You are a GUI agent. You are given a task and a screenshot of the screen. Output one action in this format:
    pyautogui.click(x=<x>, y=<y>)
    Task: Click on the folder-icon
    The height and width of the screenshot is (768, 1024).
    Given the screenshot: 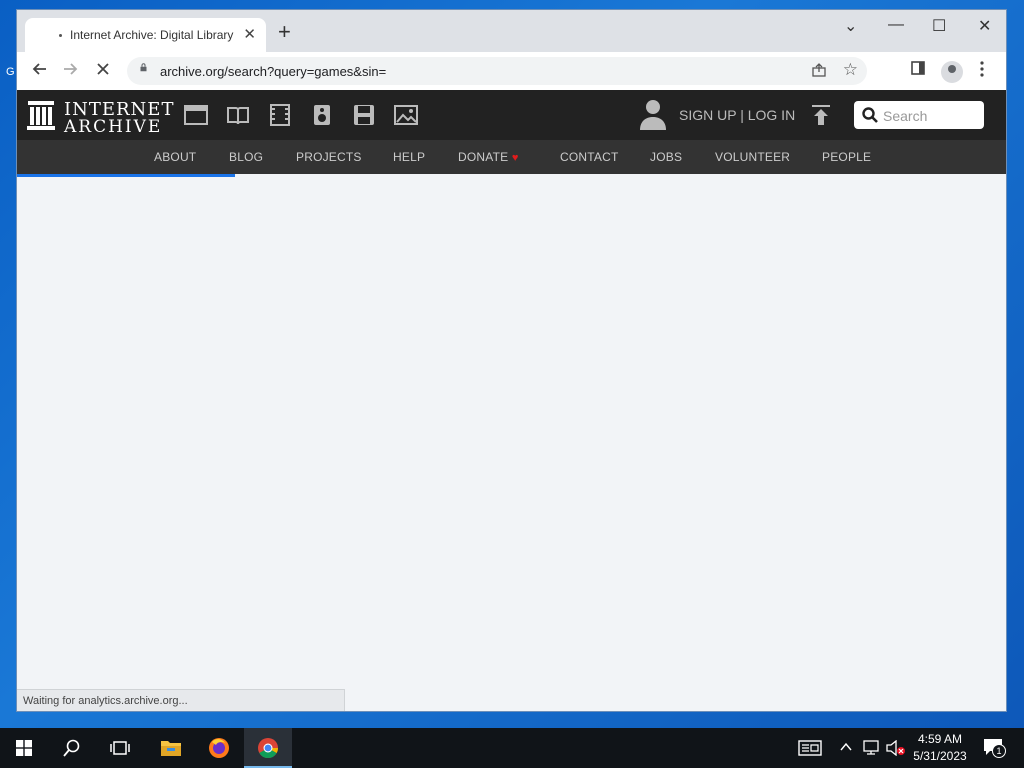 What is the action you would take?
    pyautogui.click(x=171, y=748)
    